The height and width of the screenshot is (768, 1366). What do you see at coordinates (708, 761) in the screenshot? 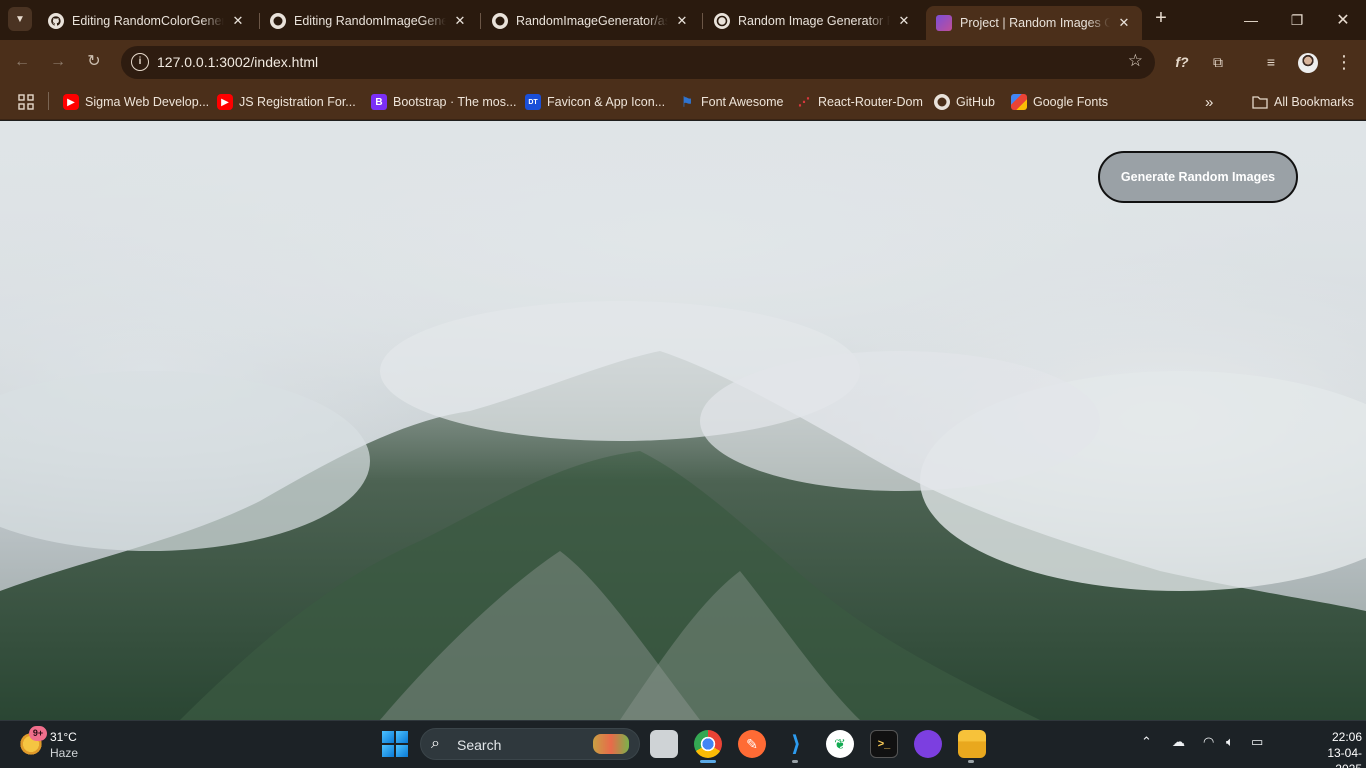
I see `active-app-indicator` at bounding box center [708, 761].